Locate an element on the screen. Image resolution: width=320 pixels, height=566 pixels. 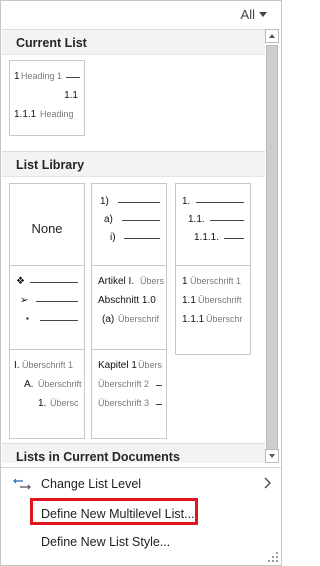
none-label: None is located at coordinates (47, 228).